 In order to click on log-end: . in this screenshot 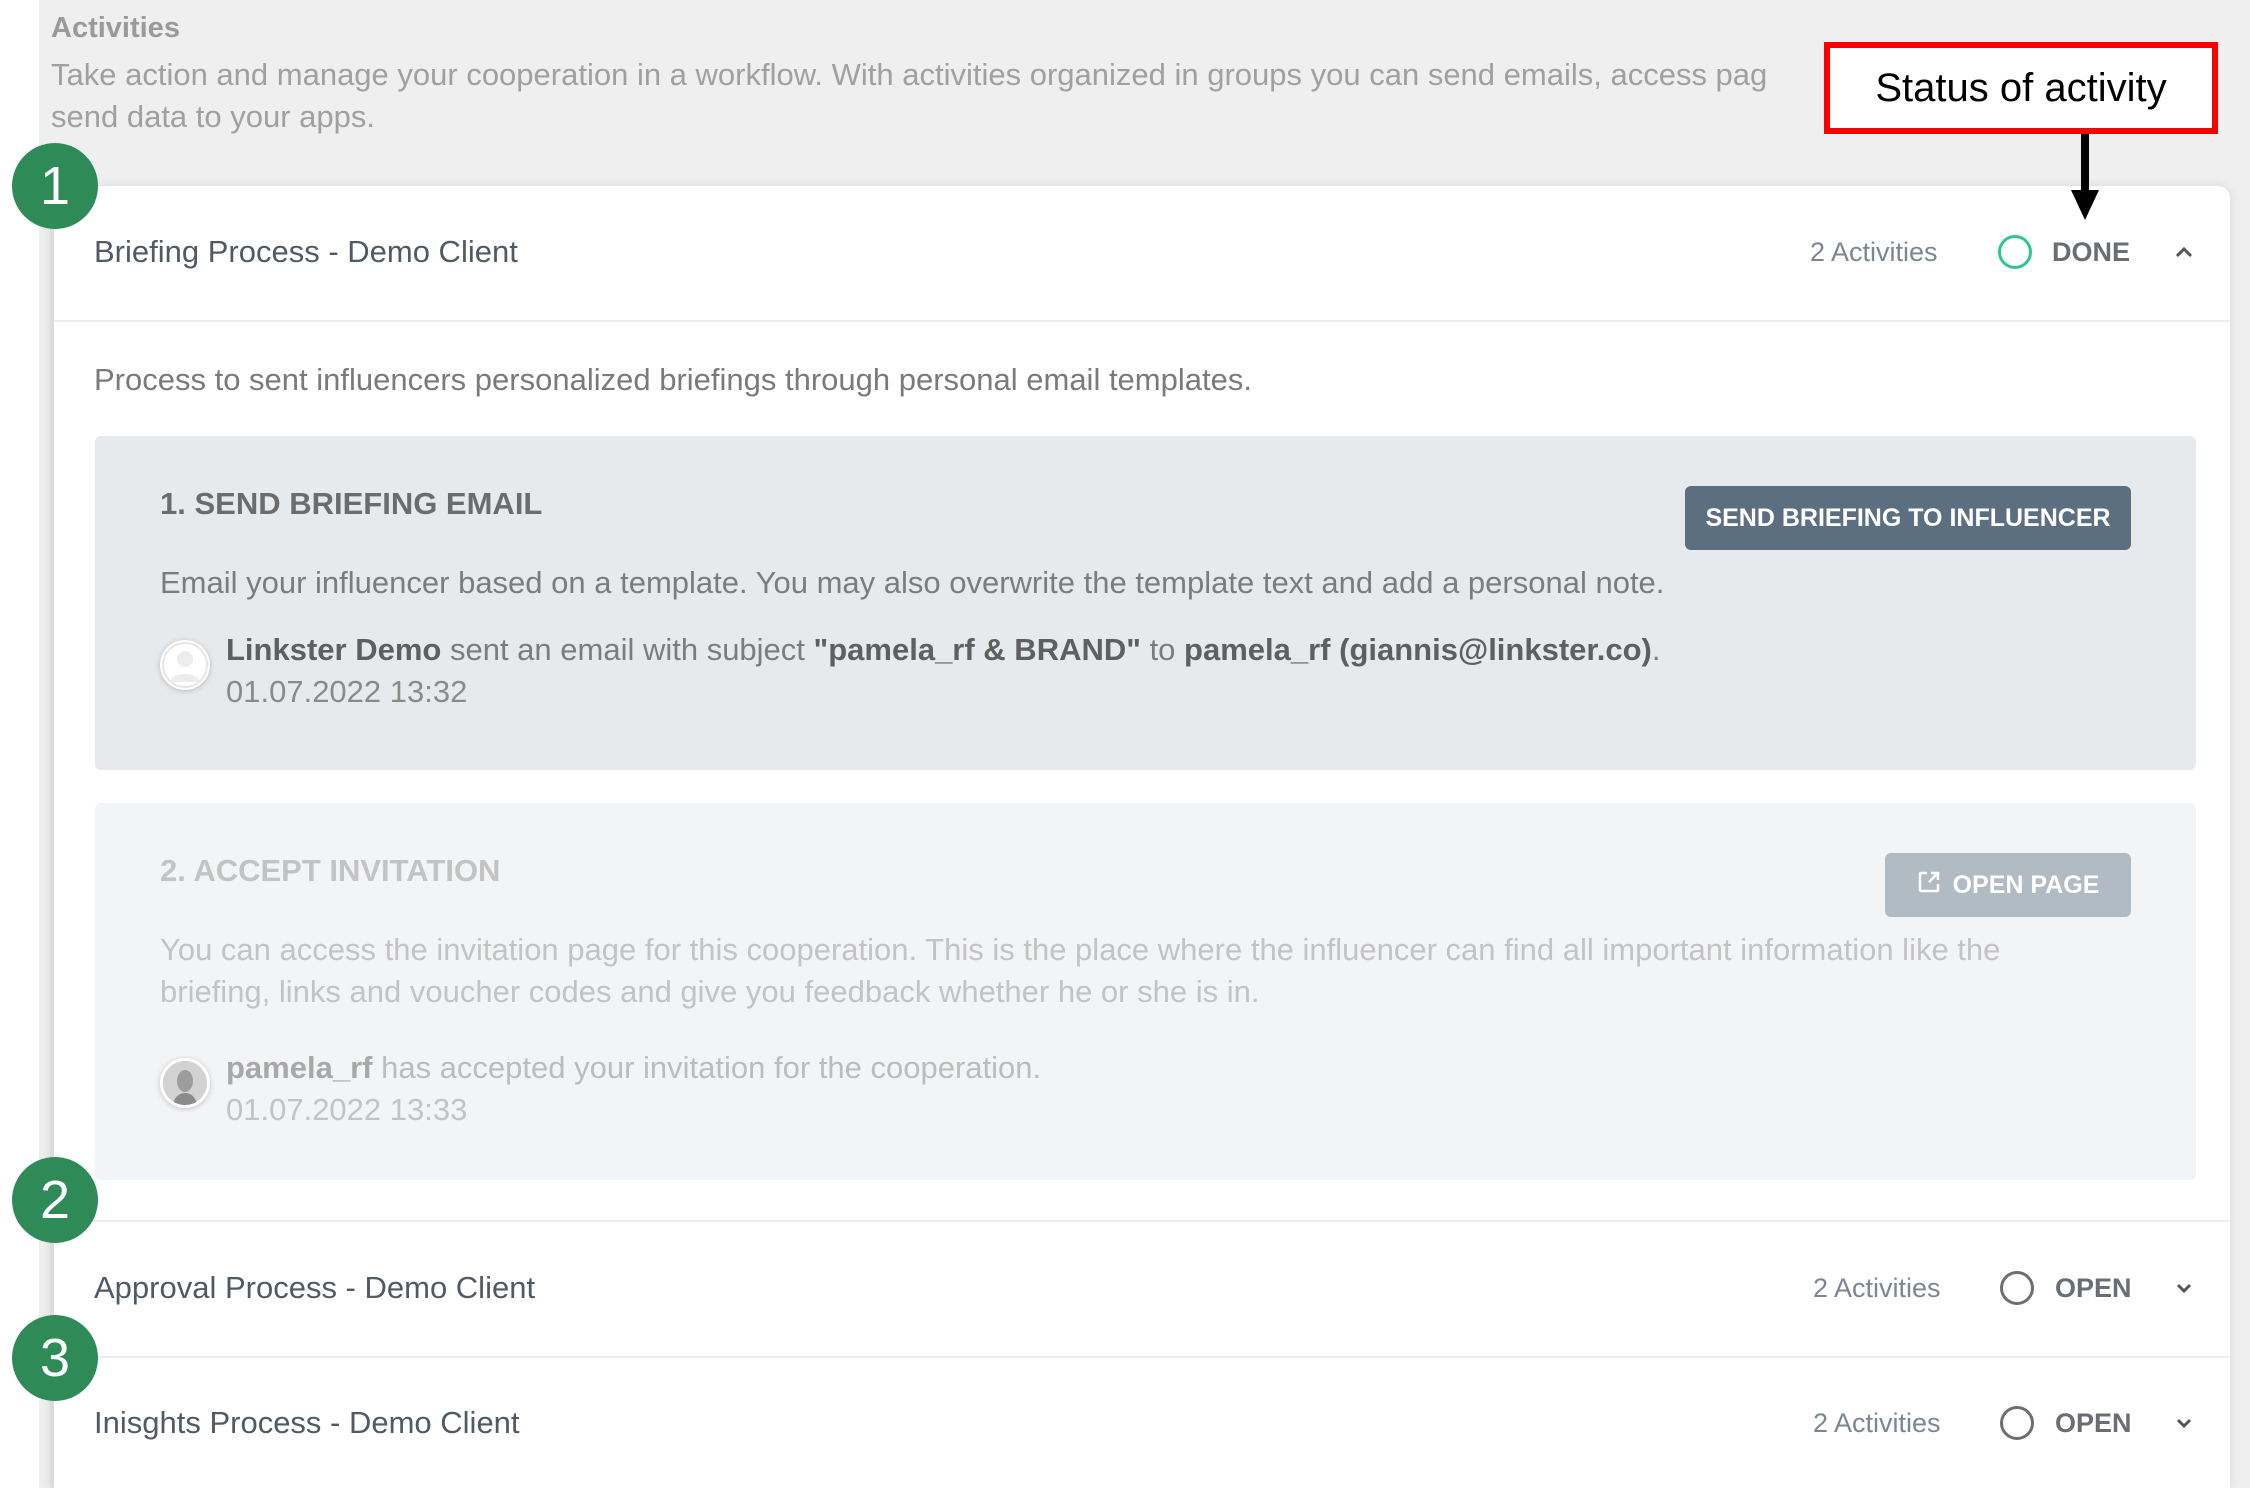, I will do `click(1656, 649)`.